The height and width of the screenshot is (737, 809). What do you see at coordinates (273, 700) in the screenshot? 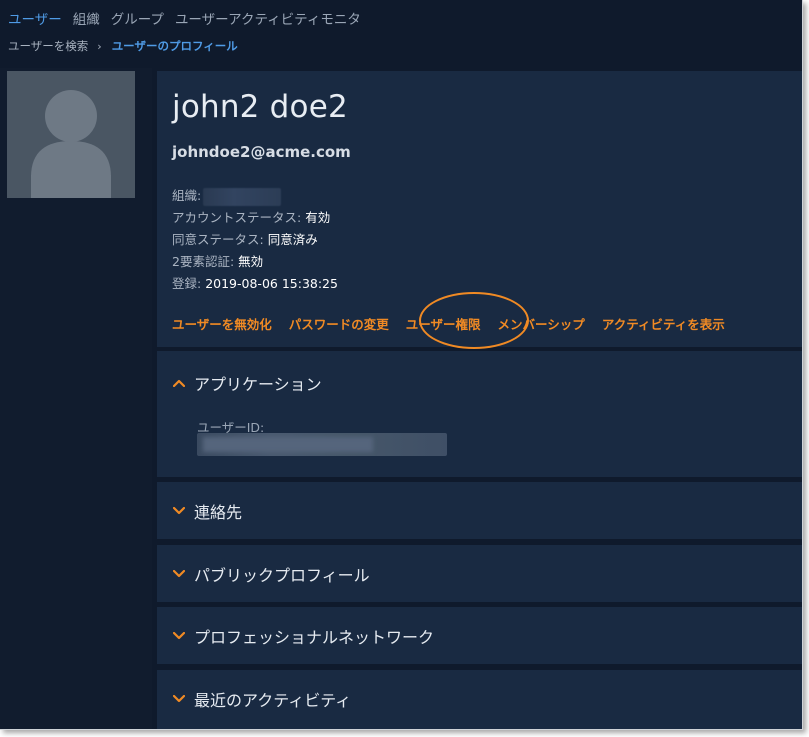
I see `section-title-recent-activity: 最近のアクティビティ` at bounding box center [273, 700].